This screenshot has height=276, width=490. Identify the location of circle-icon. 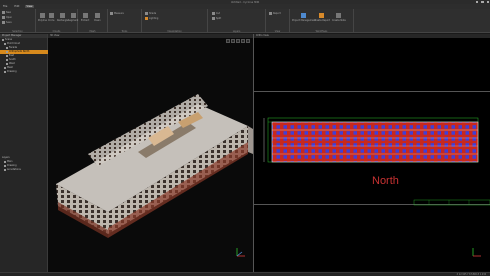
(51, 15).